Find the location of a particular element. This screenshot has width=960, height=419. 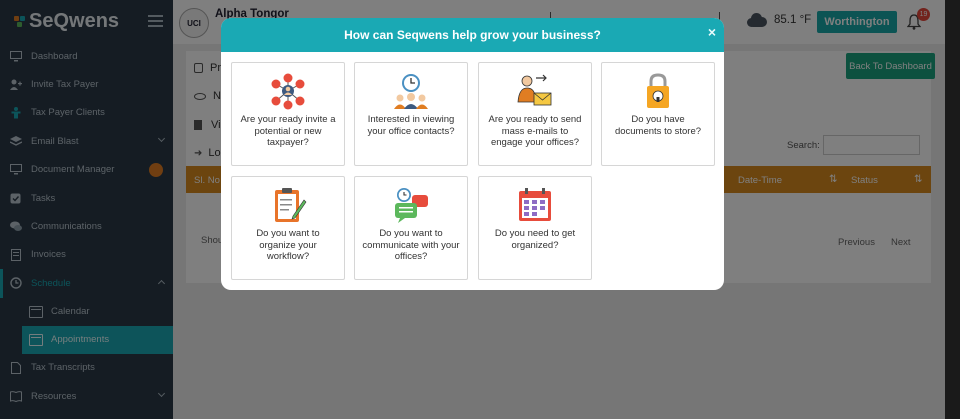

card-text: Do you want to organize your workflow? is located at coordinates (288, 245).